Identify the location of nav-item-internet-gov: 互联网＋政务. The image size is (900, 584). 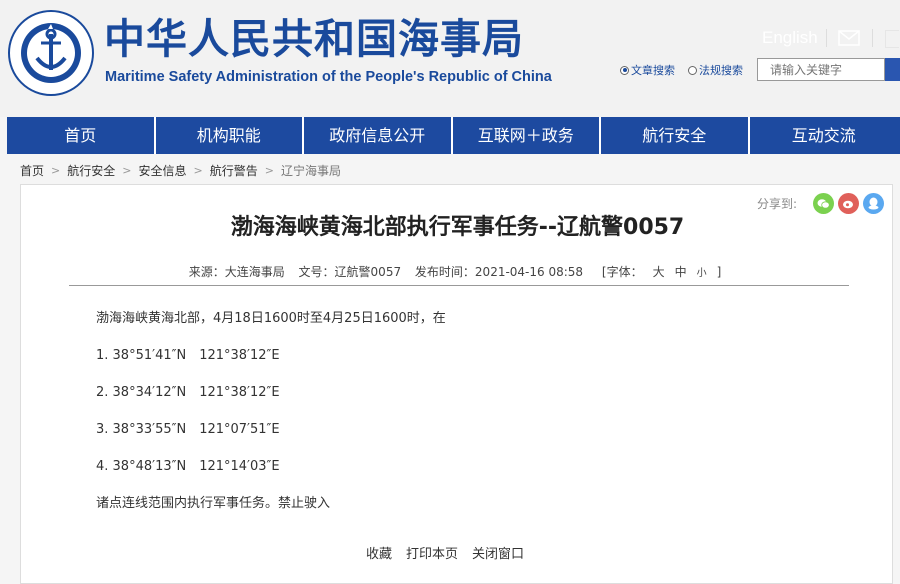
(527, 135).